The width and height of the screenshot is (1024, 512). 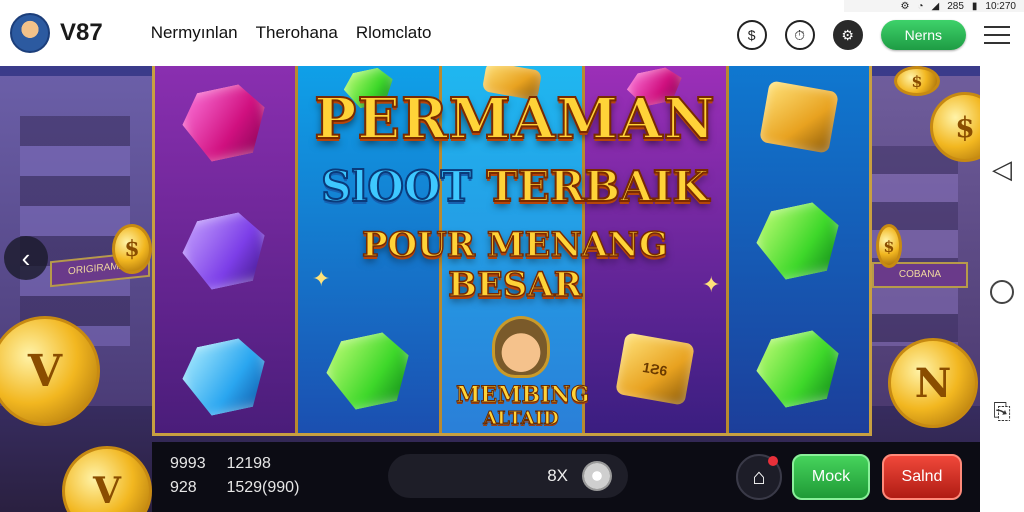 What do you see at coordinates (523, 395) in the screenshot?
I see `badge-line-1: MEMBING` at bounding box center [523, 395].